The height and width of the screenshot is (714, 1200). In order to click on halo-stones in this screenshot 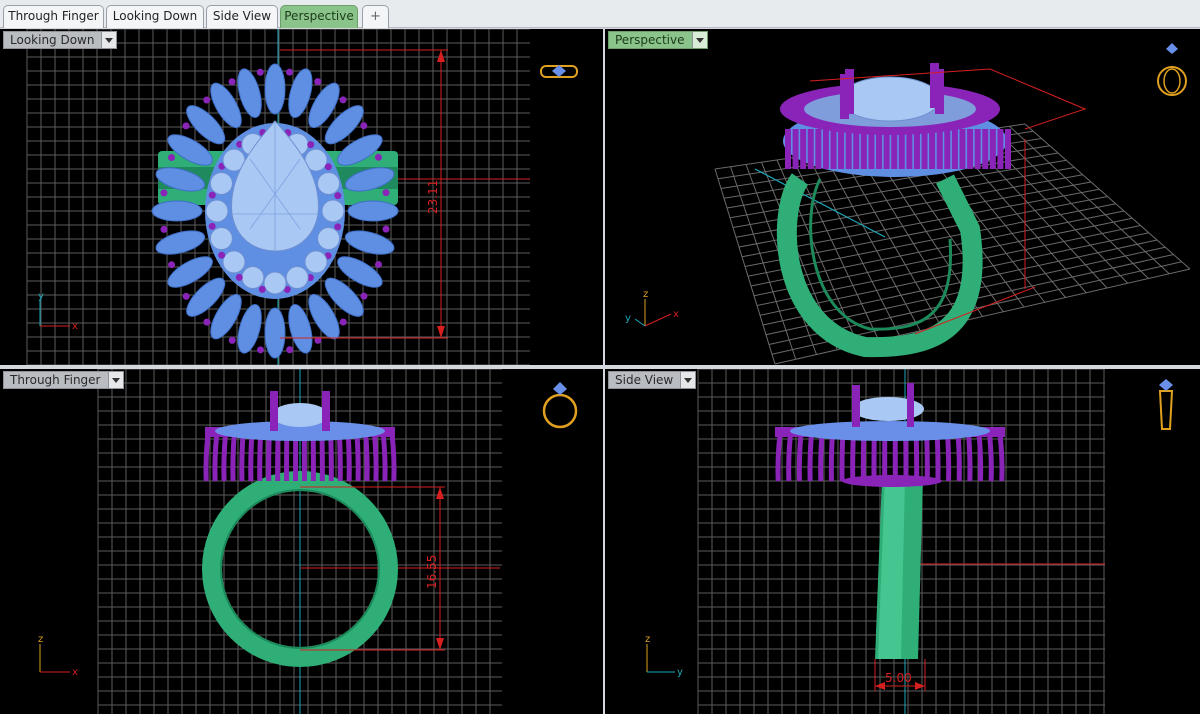, I will do `click(890, 431)`.